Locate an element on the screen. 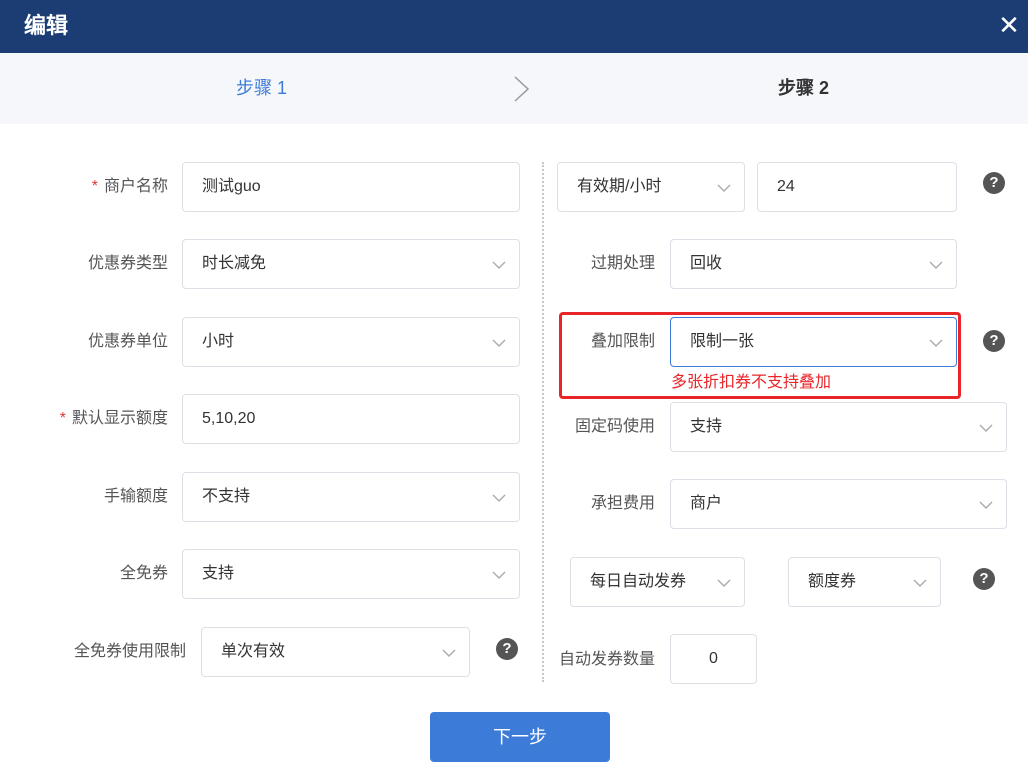 This screenshot has height=772, width=1028. dialog-title: 编辑 is located at coordinates (46, 25).